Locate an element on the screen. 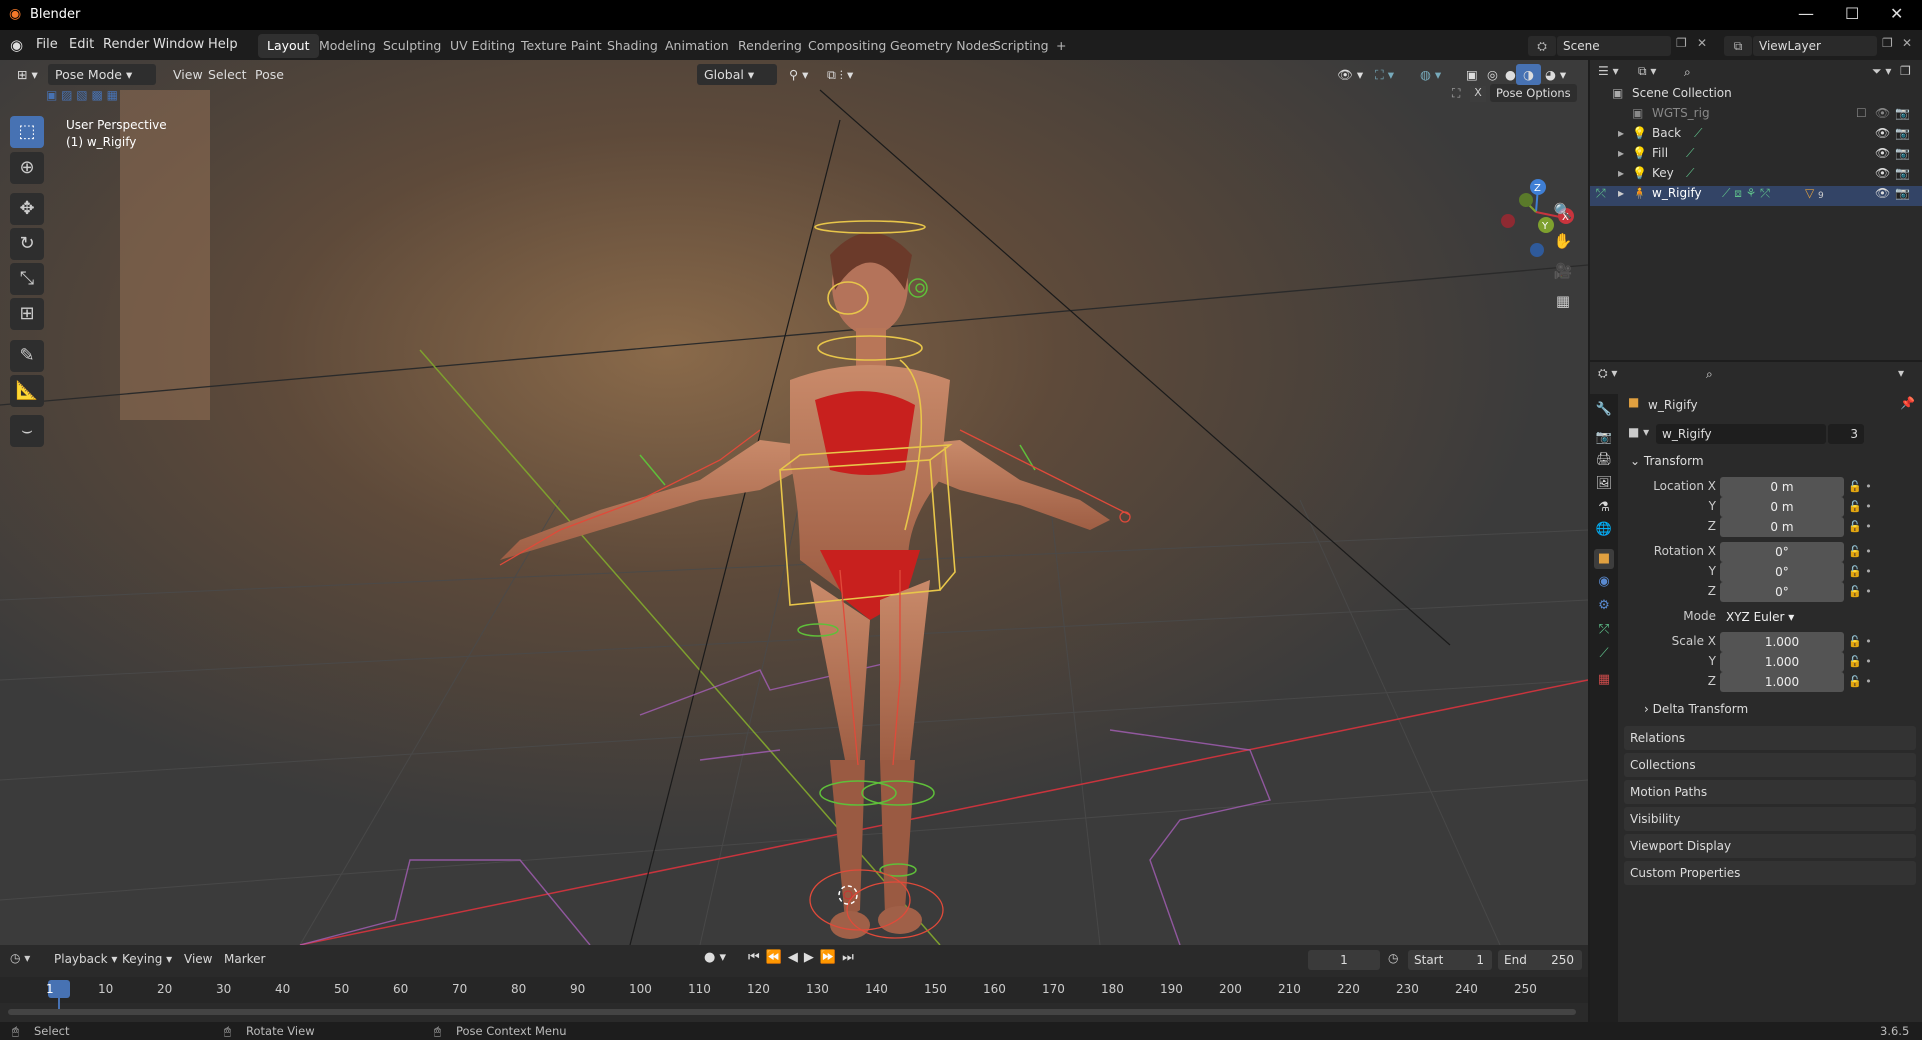 The height and width of the screenshot is (1040, 1922). ortho-toggle-icon: ▦ is located at coordinates (1563, 305).